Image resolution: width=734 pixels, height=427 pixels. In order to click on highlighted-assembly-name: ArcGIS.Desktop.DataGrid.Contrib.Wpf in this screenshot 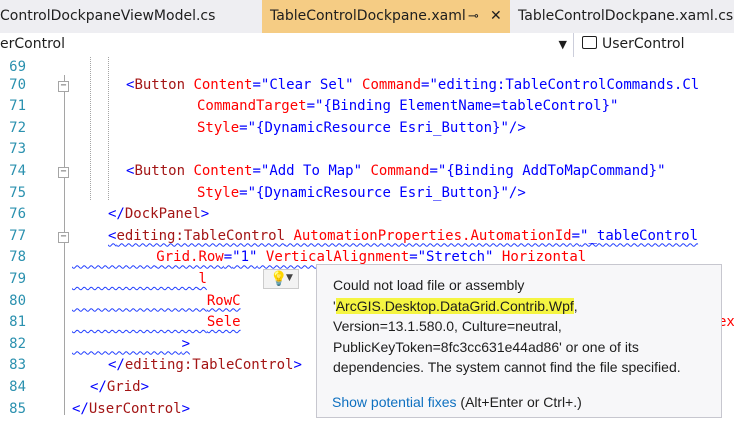, I will do `click(454, 305)`.